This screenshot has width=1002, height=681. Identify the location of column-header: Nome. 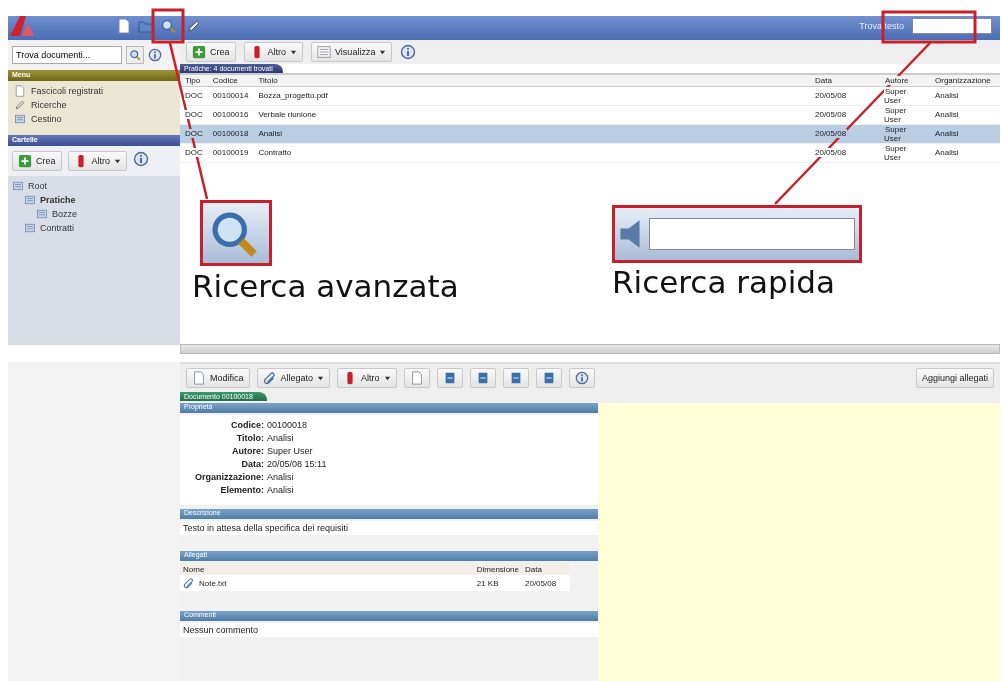
(327, 569).